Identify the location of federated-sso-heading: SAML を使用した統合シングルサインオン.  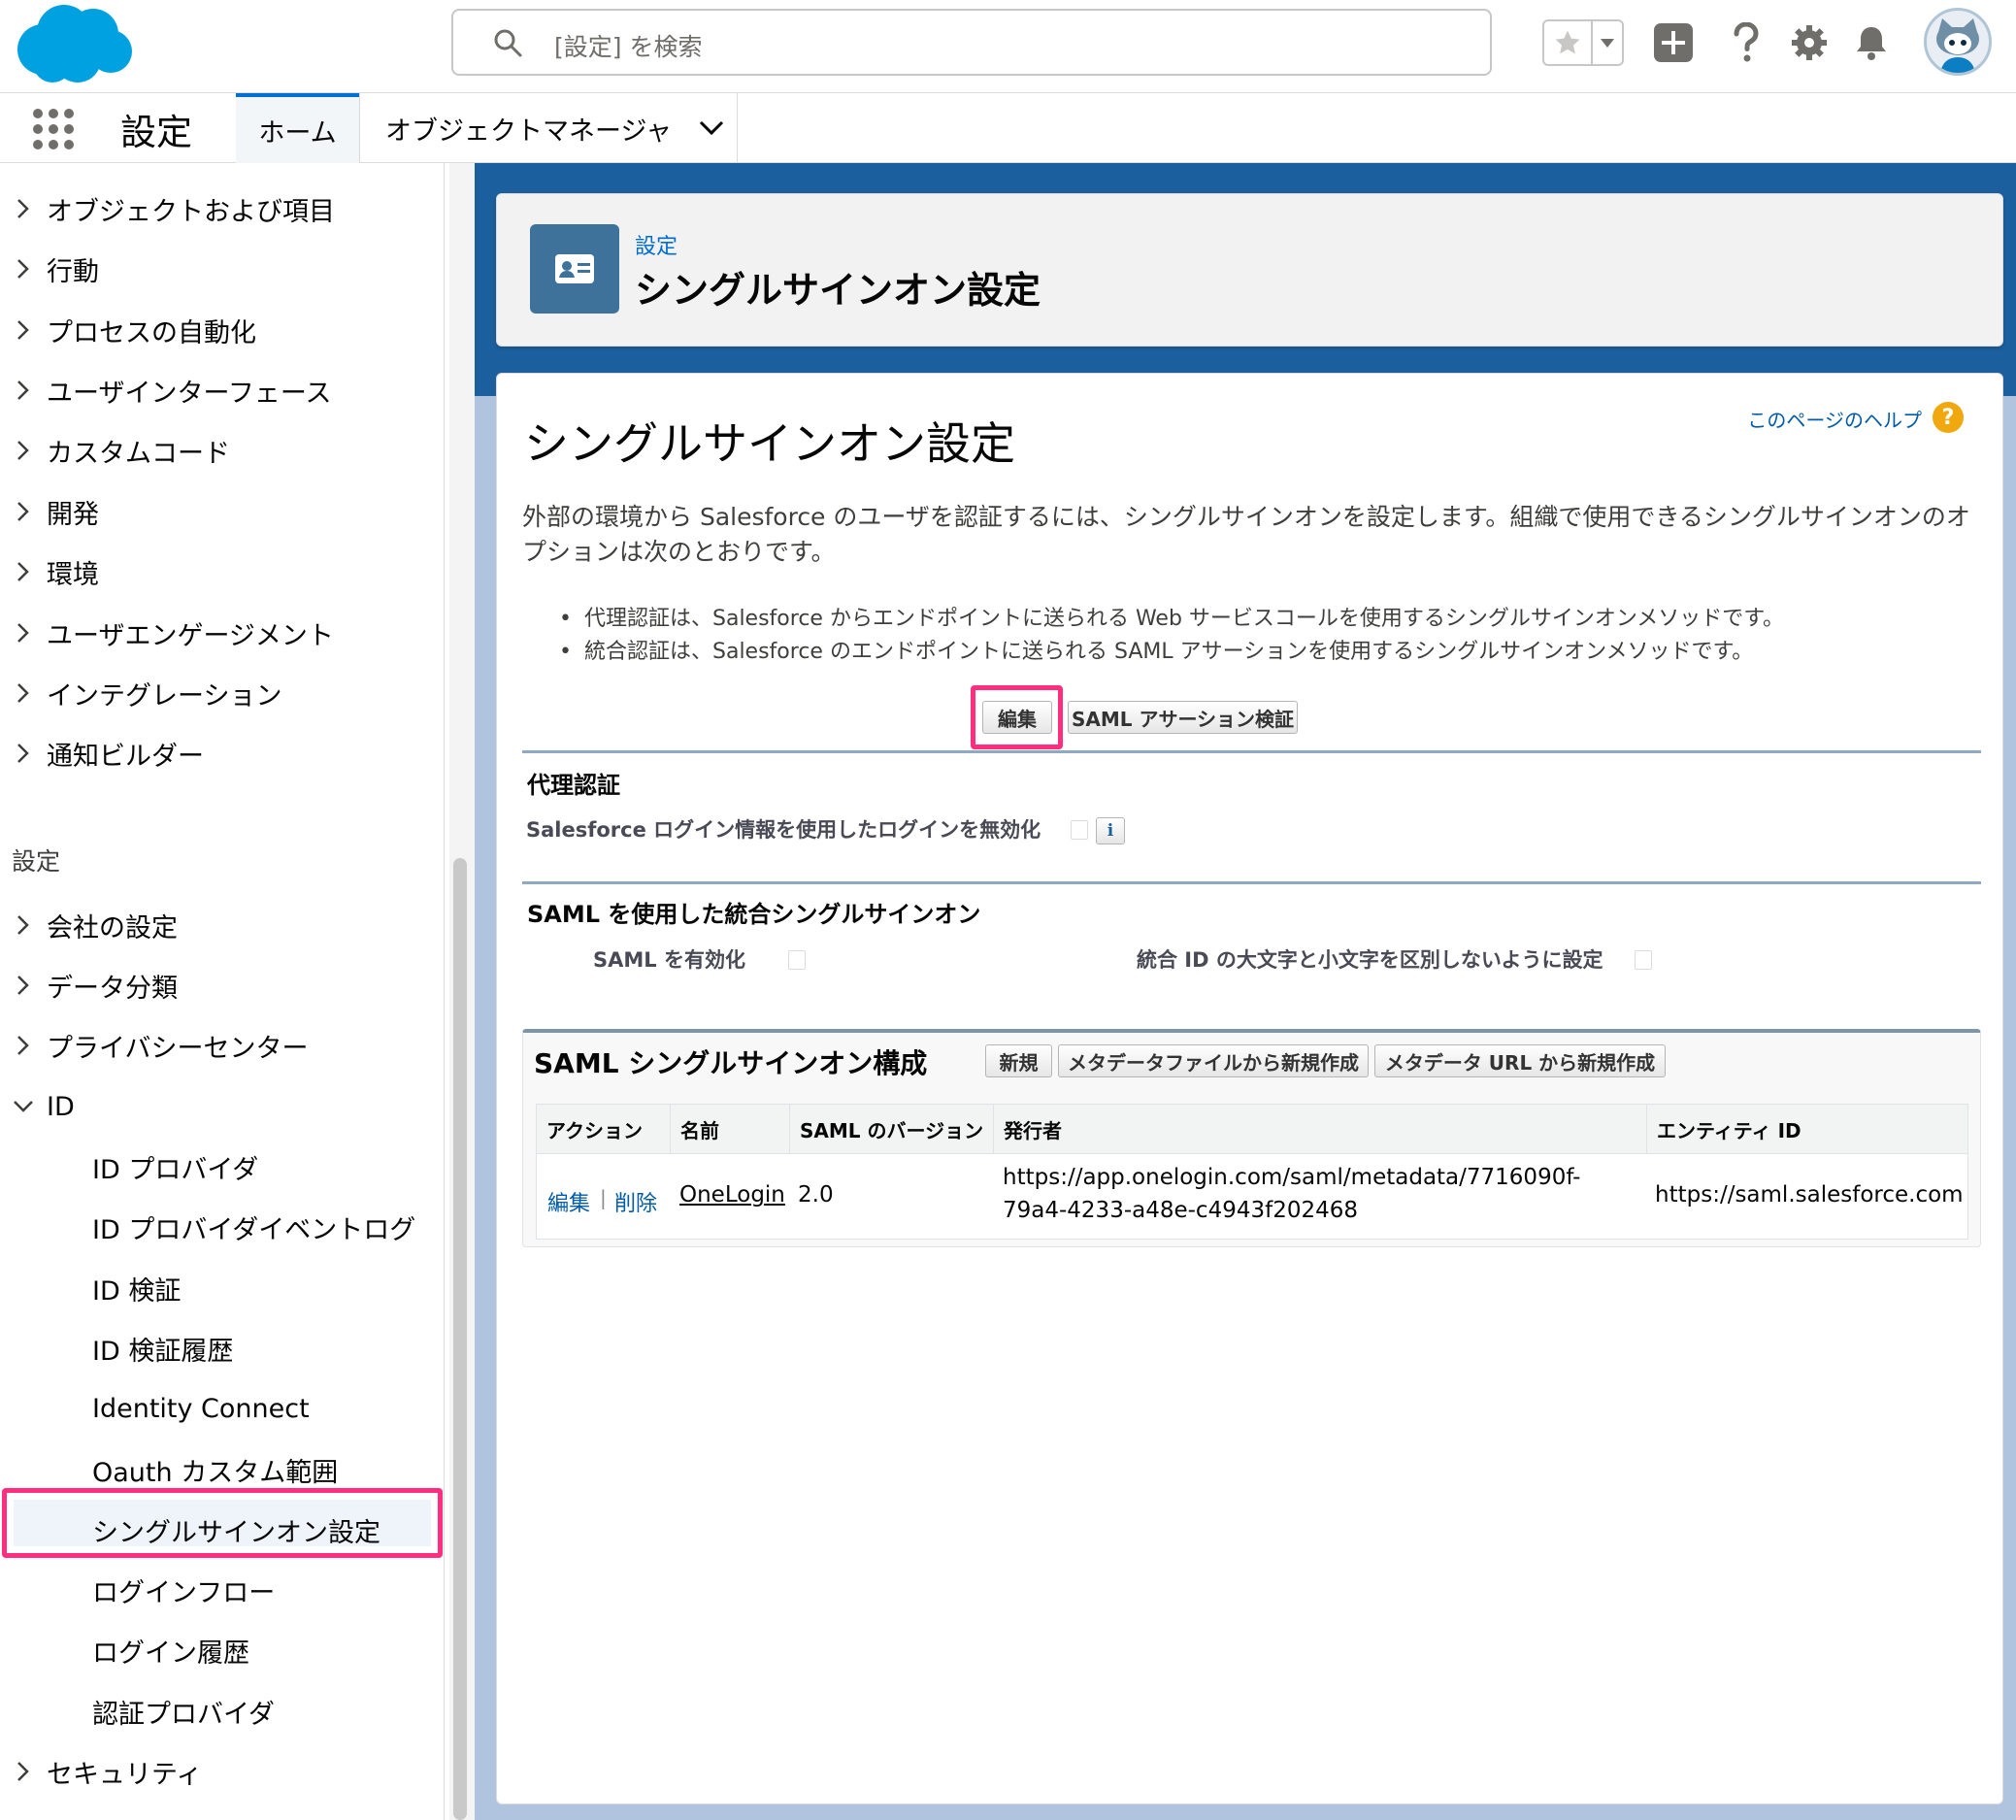
(754, 914).